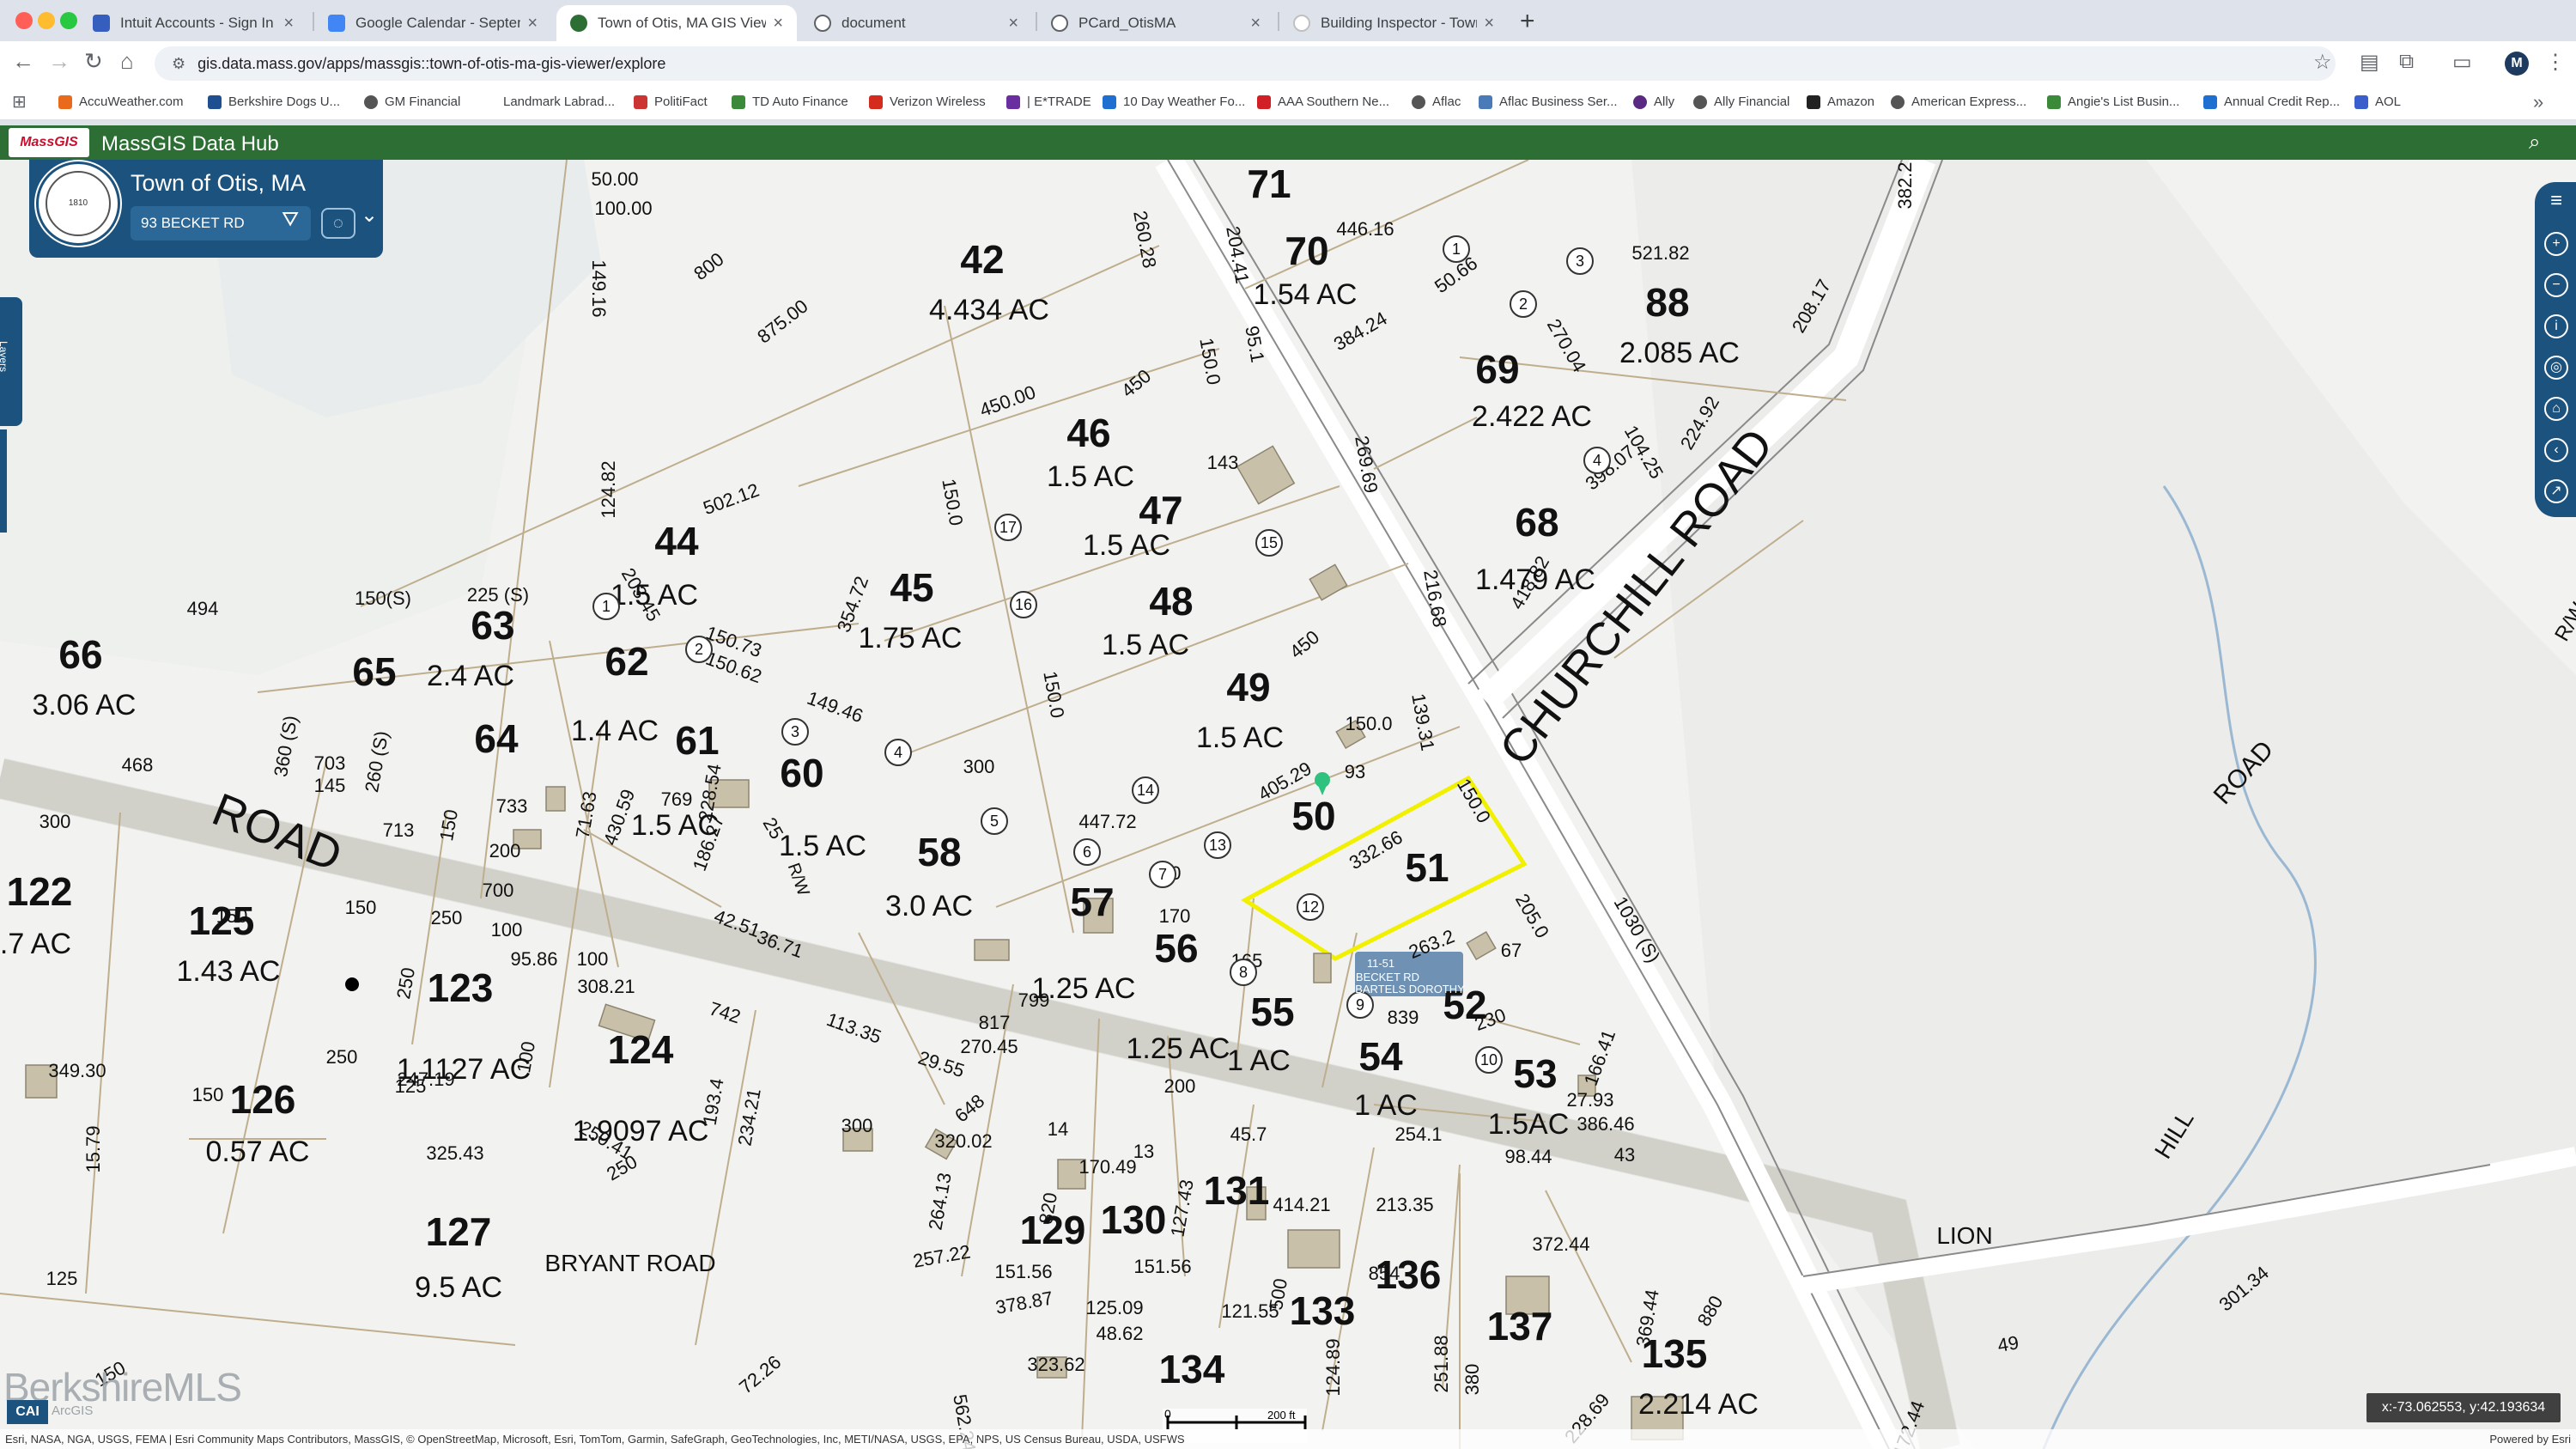  Describe the element at coordinates (2538, 102) in the screenshot. I see `more-bookmarks-icon: »` at that location.